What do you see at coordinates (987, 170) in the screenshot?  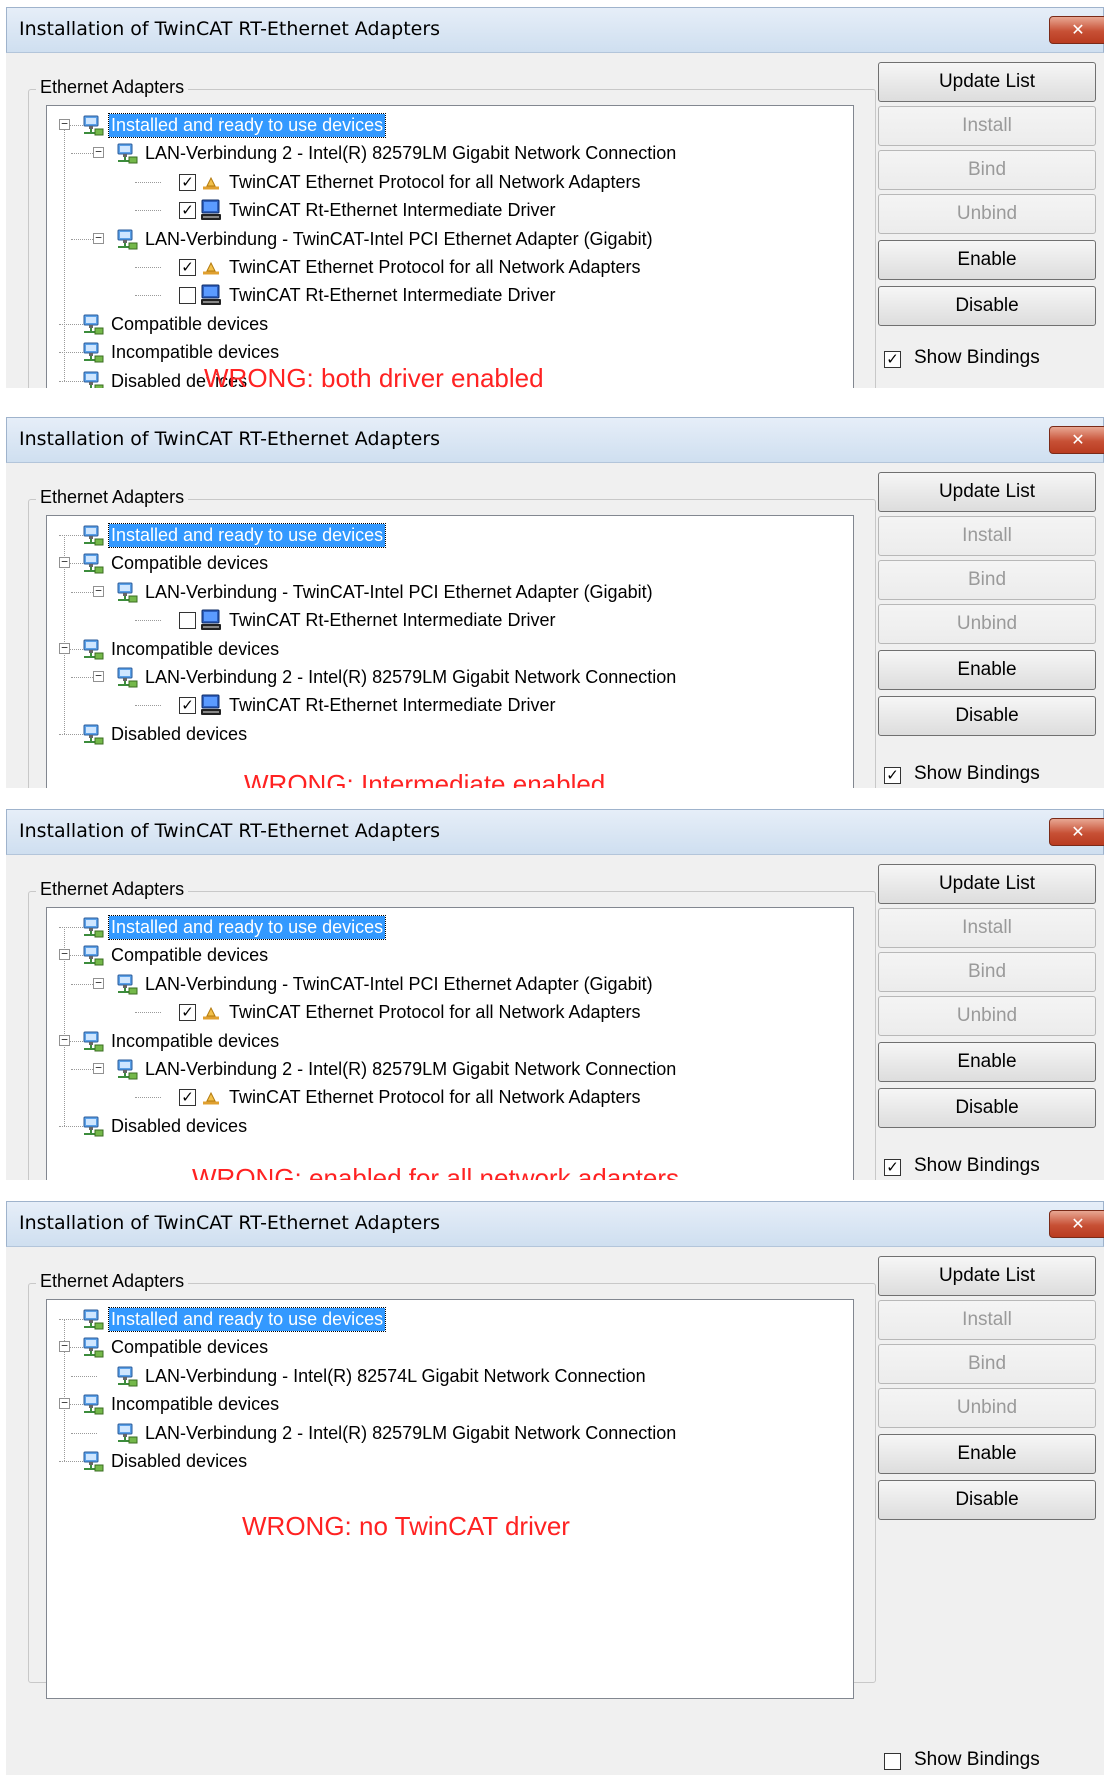 I see `bind-button: Bind` at bounding box center [987, 170].